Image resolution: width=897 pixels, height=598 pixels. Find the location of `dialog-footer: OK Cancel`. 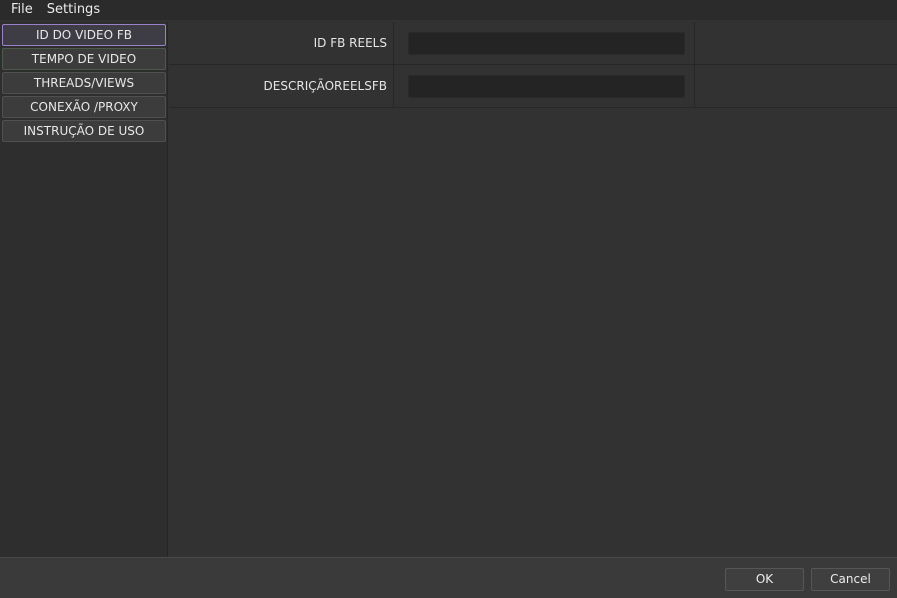

dialog-footer: OK Cancel is located at coordinates (448, 577).